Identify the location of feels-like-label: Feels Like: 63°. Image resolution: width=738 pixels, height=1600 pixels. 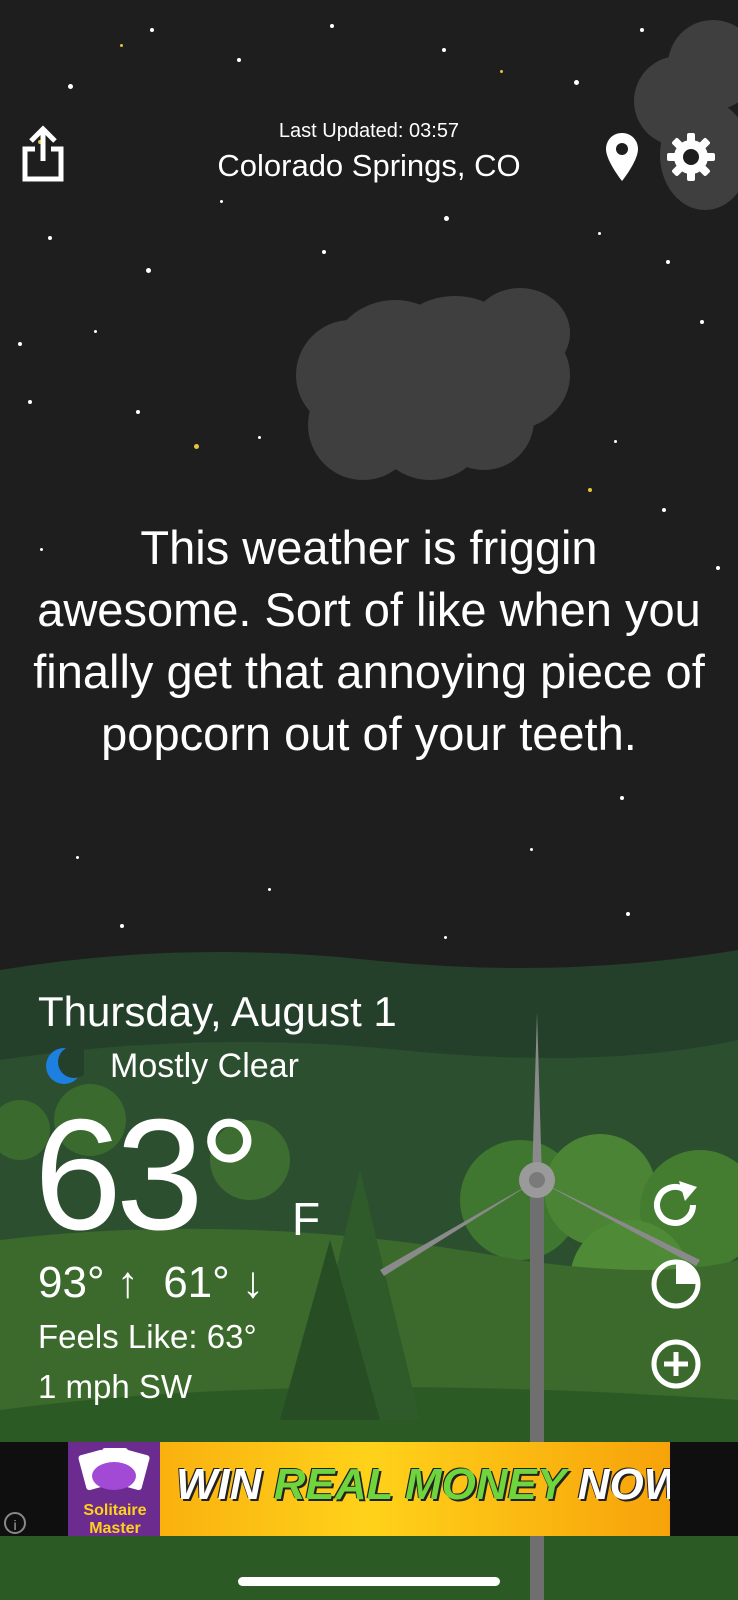
(147, 1336).